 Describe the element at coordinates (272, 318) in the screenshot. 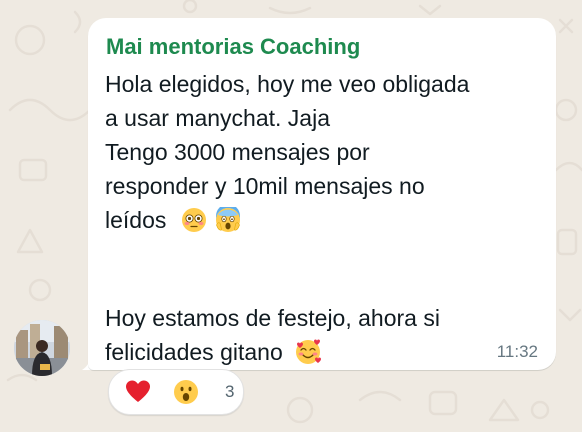

I see `message-line: Hoy estamos de festejo, ahora si` at that location.